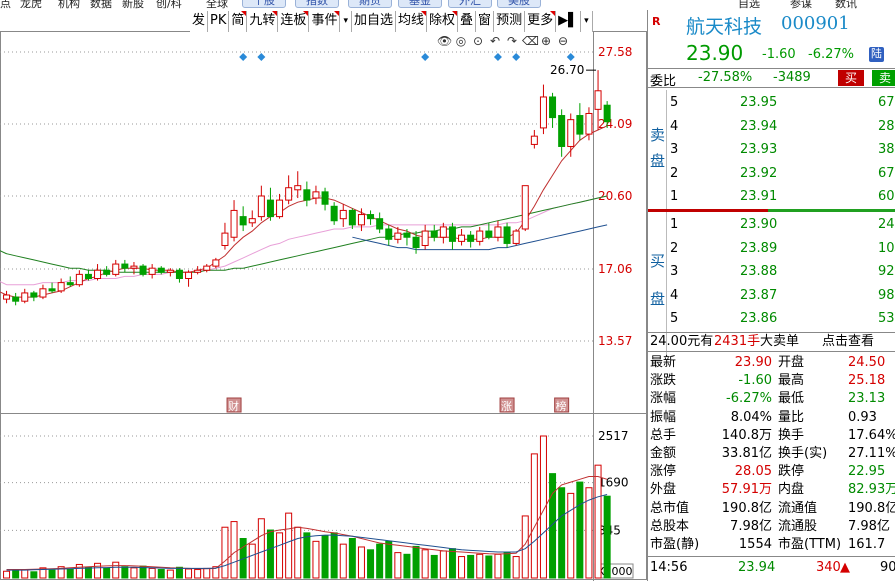  What do you see at coordinates (325, 21) in the screenshot?
I see `toolbar-button: 事件` at bounding box center [325, 21].